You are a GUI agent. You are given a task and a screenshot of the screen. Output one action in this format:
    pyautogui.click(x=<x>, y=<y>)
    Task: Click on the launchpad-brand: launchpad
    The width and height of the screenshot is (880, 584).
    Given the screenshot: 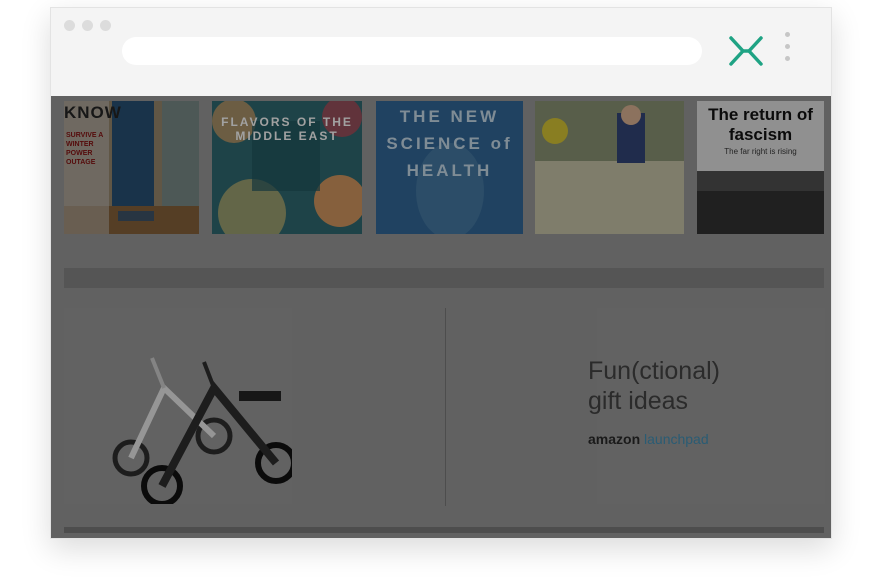 What is the action you would take?
    pyautogui.click(x=676, y=439)
    